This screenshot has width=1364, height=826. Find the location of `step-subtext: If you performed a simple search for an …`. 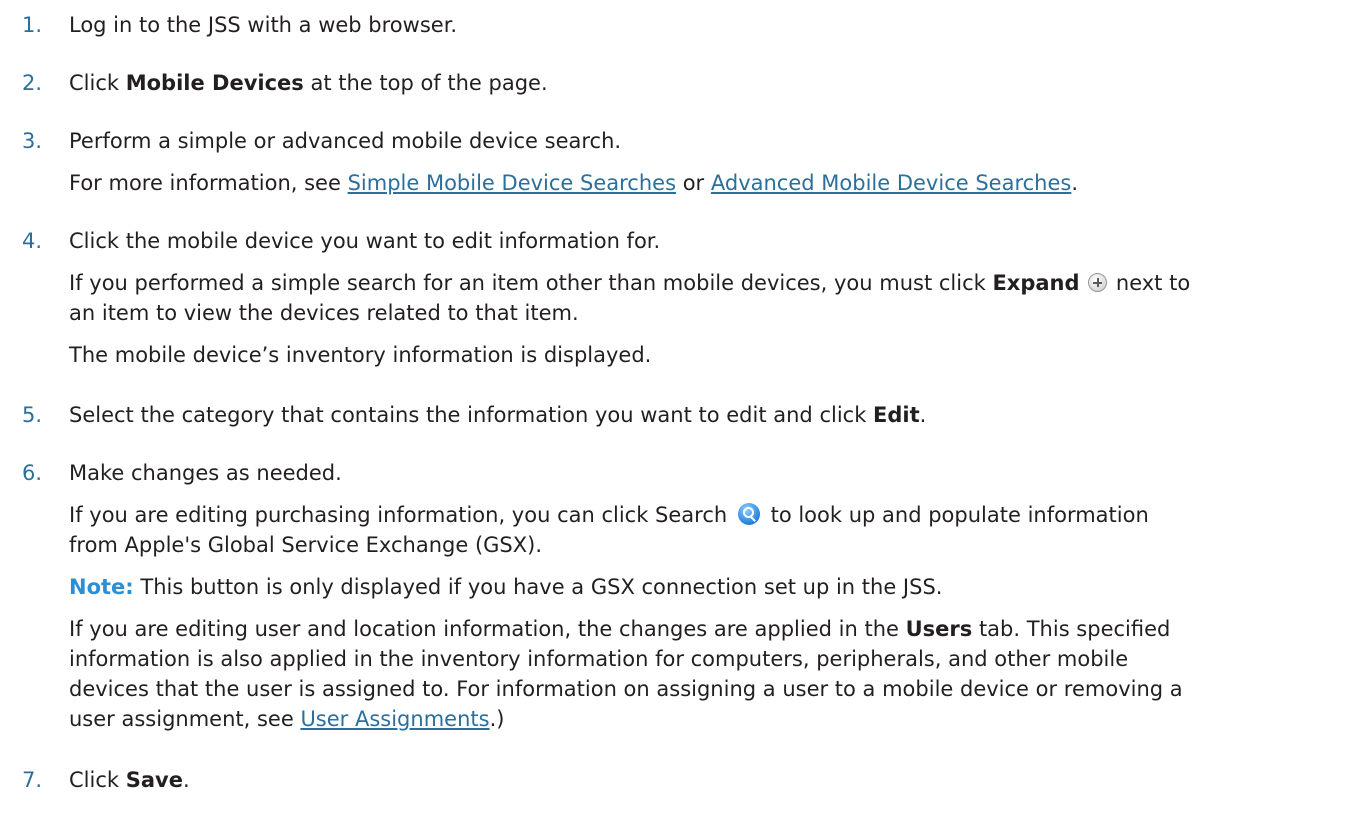

step-subtext: If you performed a simple search for an … is located at coordinates (630, 283).